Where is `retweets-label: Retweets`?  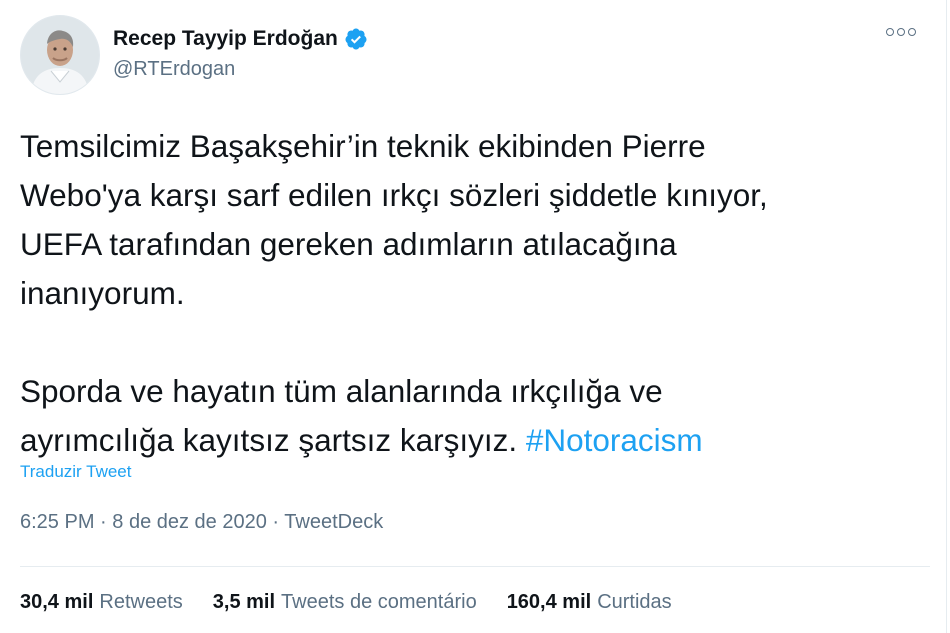
retweets-label: Retweets is located at coordinates (141, 602).